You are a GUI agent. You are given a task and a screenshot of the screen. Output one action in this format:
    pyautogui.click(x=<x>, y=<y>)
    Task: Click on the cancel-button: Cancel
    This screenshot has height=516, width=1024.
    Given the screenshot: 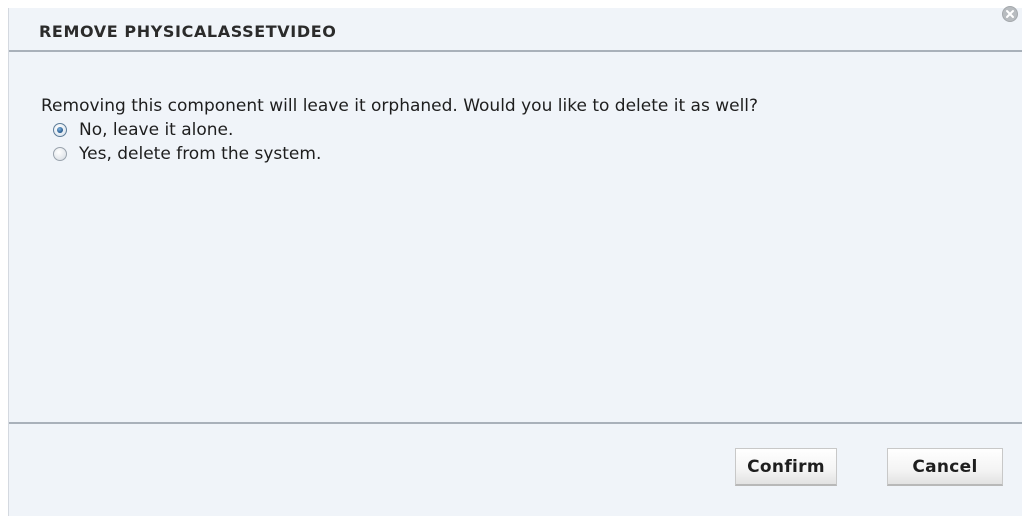 What is the action you would take?
    pyautogui.click(x=945, y=467)
    